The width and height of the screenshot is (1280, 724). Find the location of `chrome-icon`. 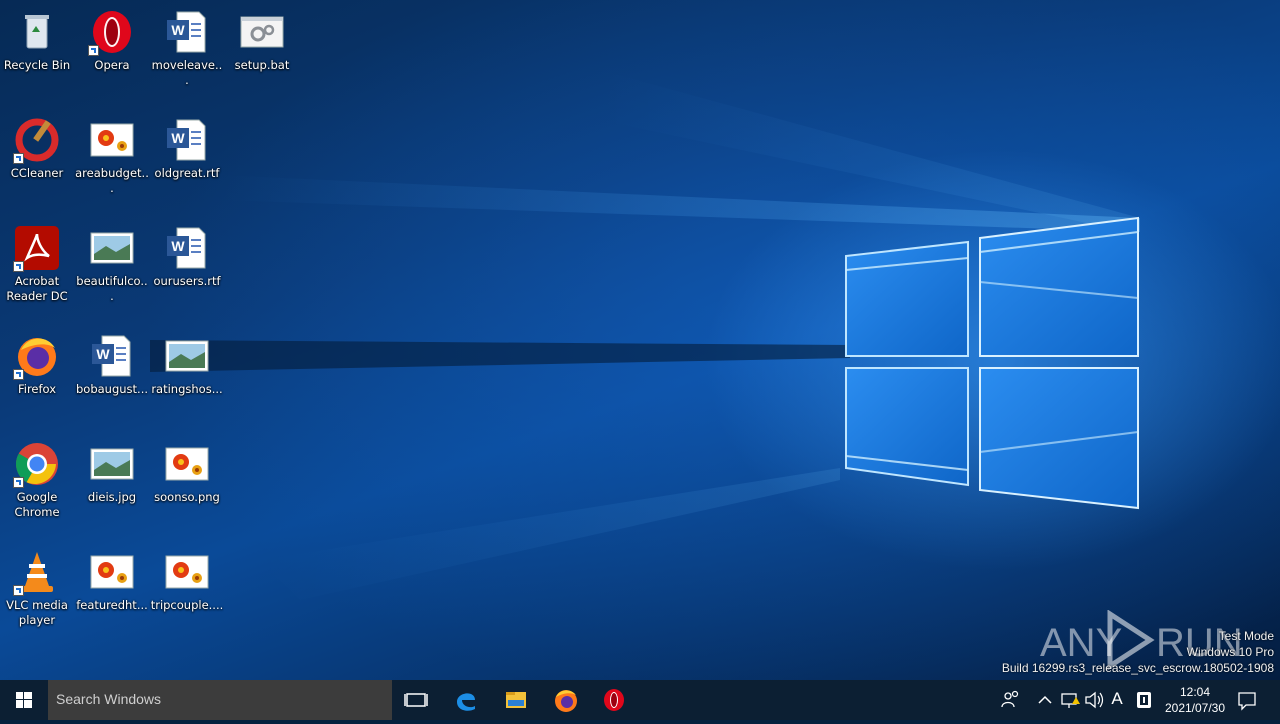

chrome-icon is located at coordinates (37, 464).